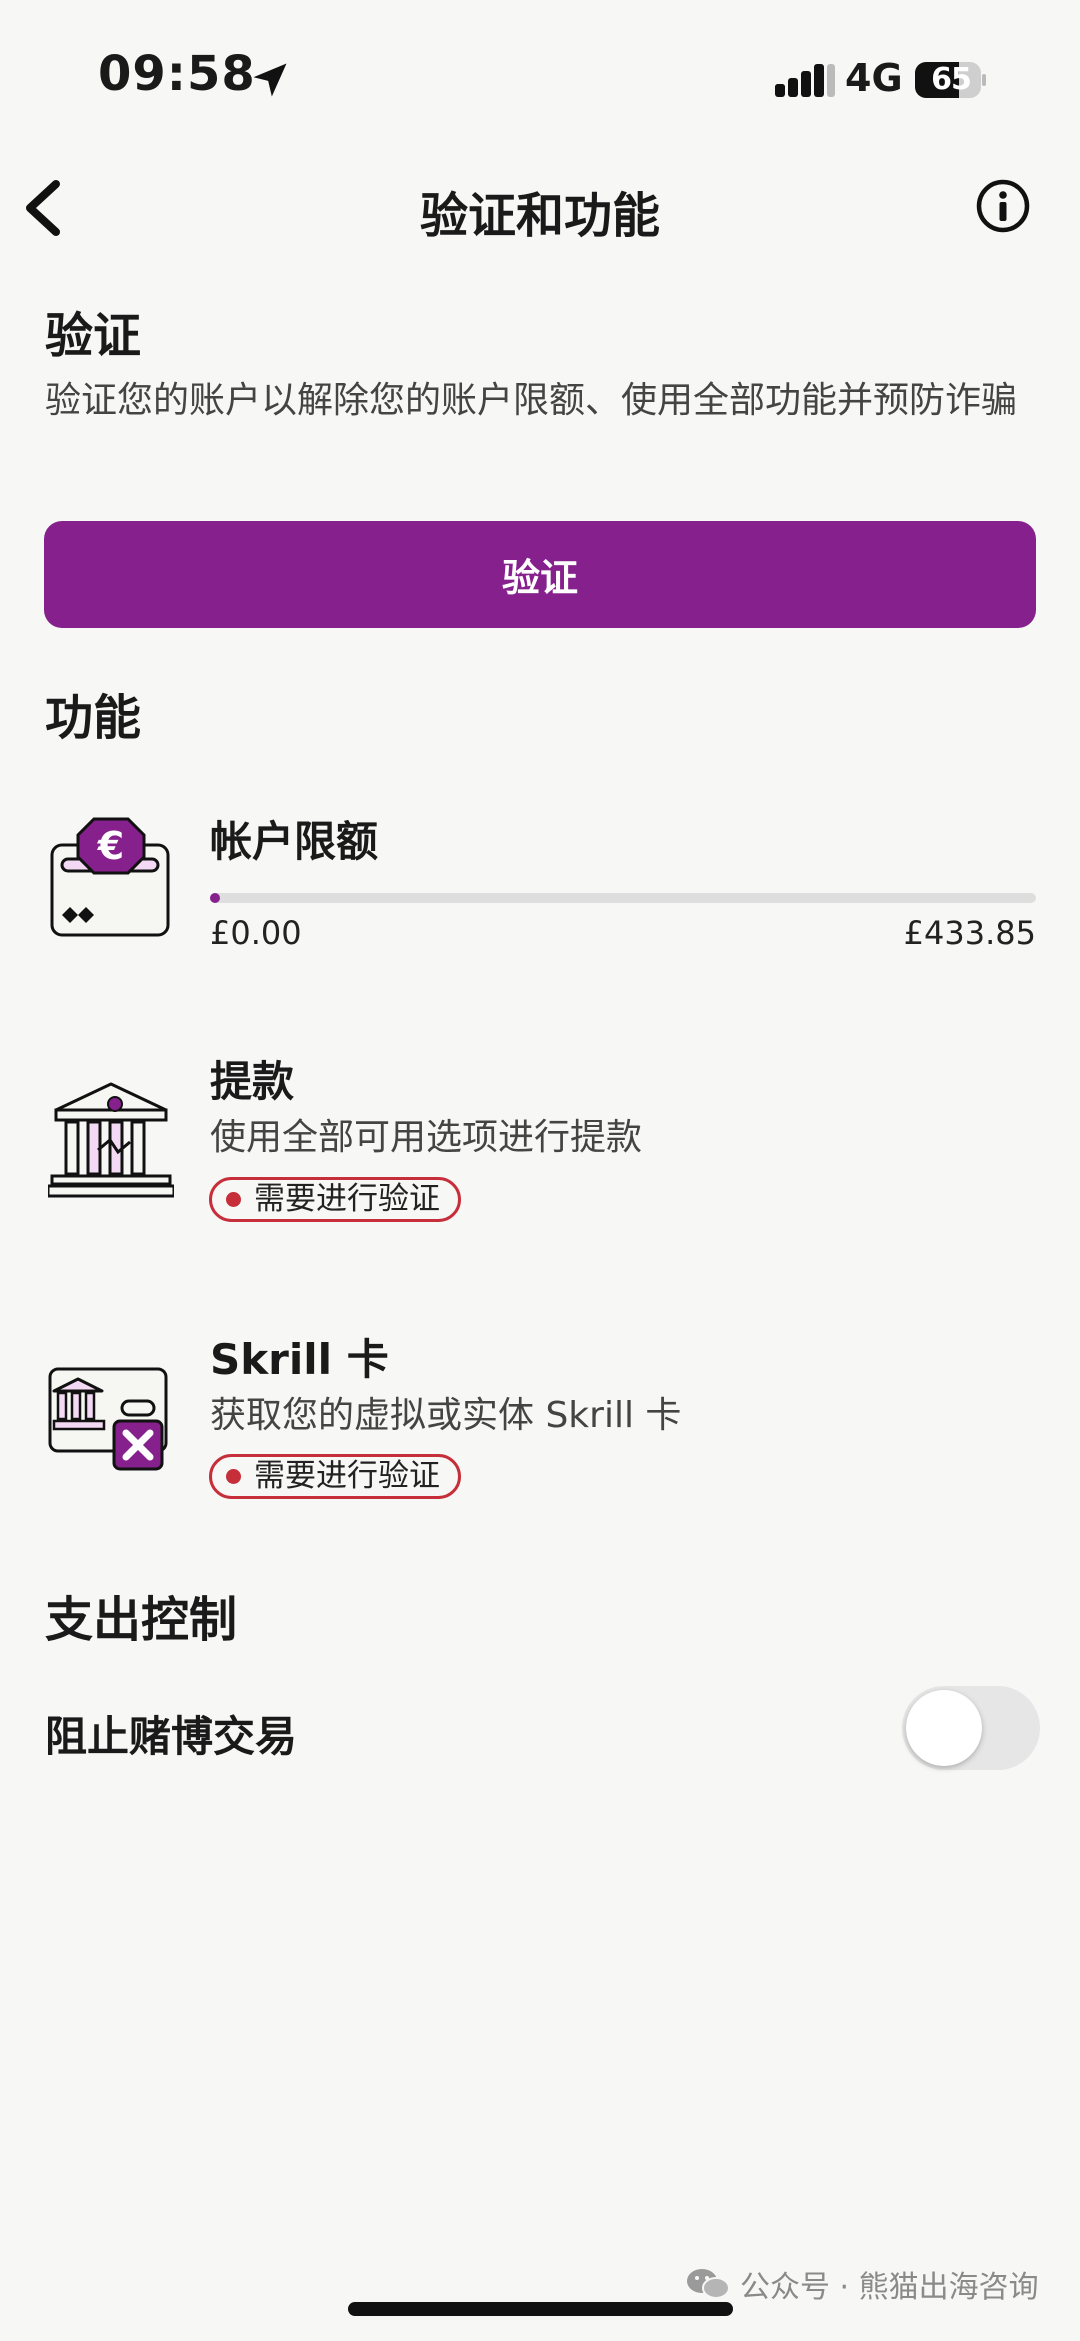 The height and width of the screenshot is (2341, 1080). What do you see at coordinates (93, 336) in the screenshot?
I see `verification-heading: 验证` at bounding box center [93, 336].